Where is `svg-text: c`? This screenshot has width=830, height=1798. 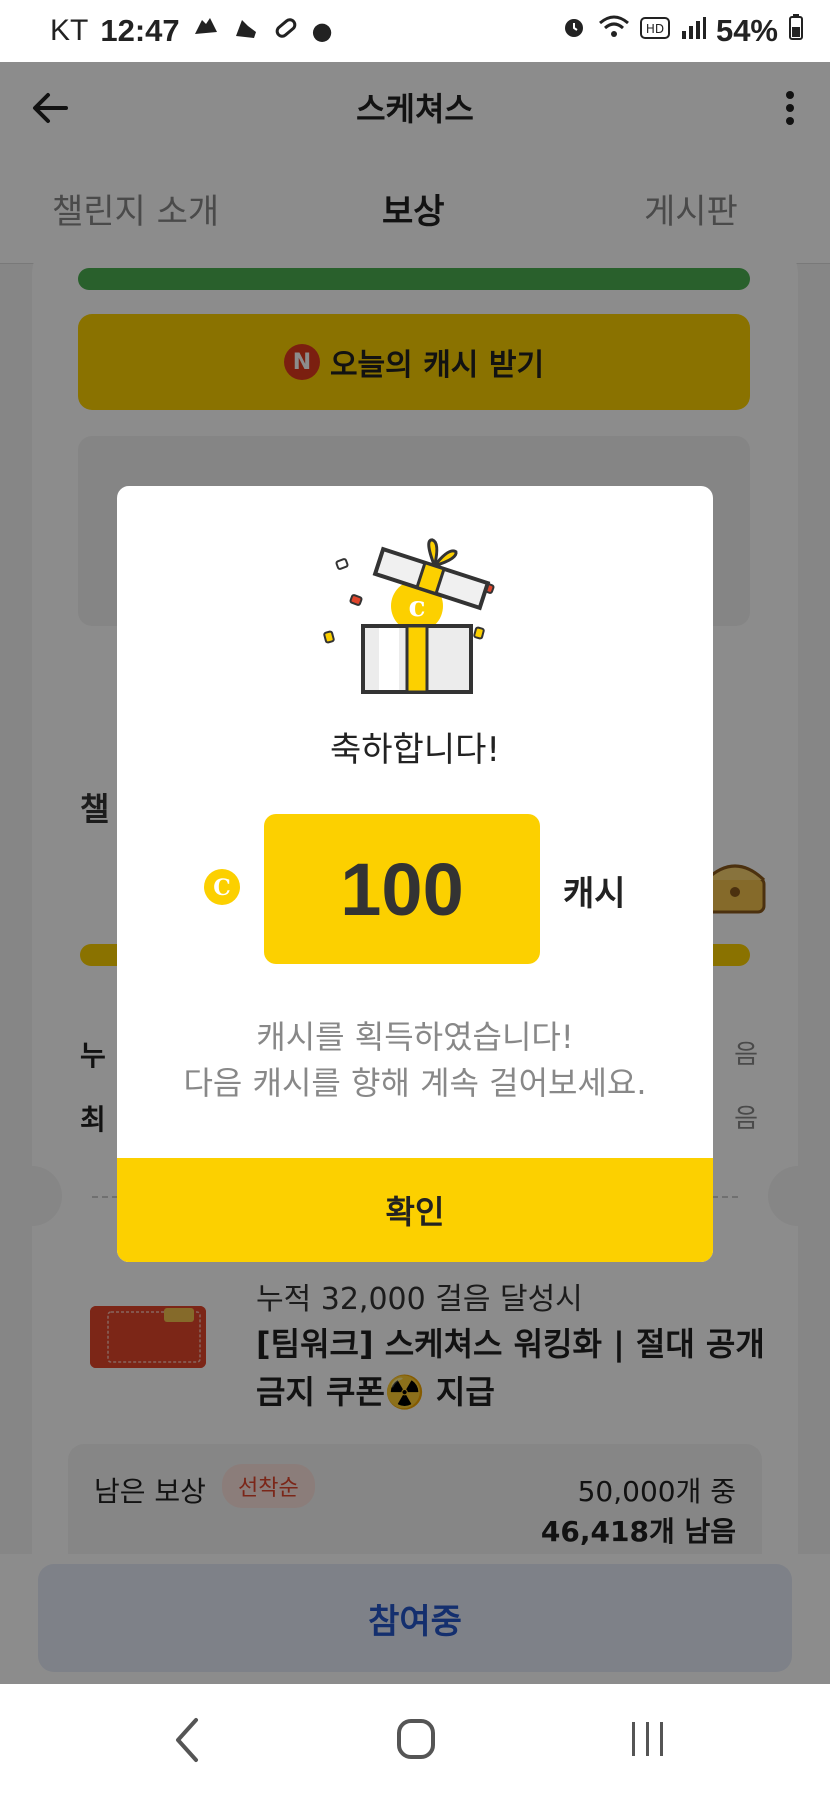
svg-text: c is located at coordinates (416, 606).